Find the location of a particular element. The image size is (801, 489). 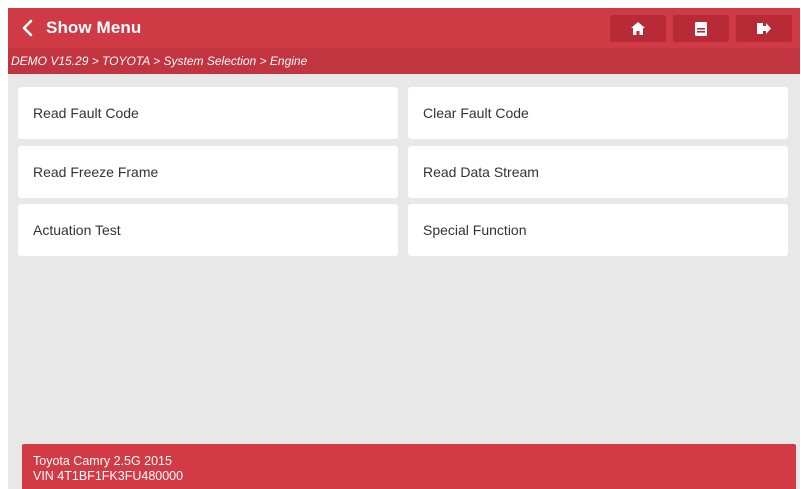

toolbar-actions is located at coordinates (701, 28).